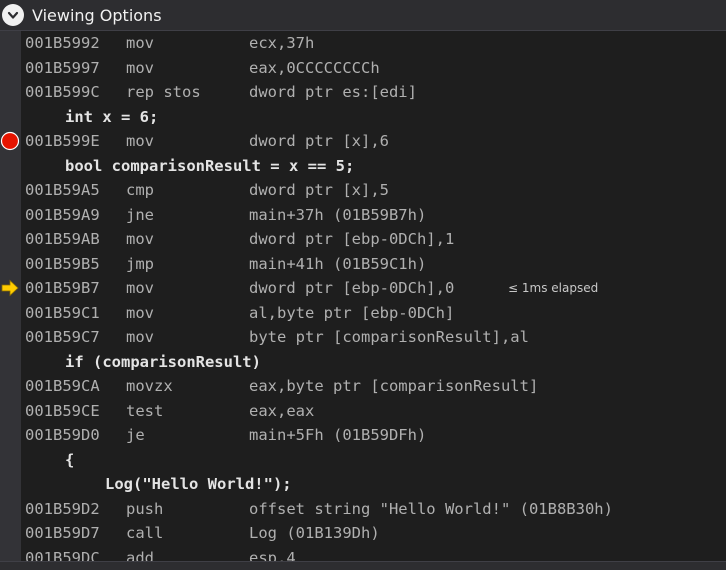  Describe the element at coordinates (272, 555) in the screenshot. I see `instruction-operands: esp,4` at that location.